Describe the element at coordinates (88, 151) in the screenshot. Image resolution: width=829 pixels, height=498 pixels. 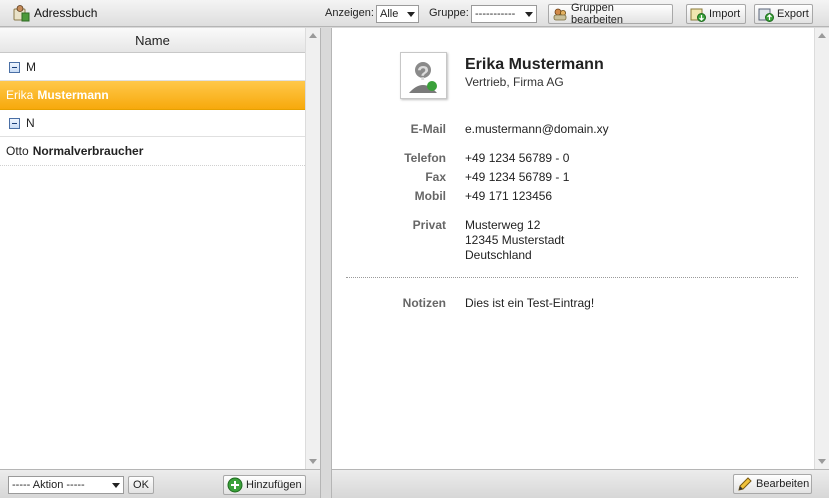
I see `contact-last-name: Normalverbraucher` at that location.